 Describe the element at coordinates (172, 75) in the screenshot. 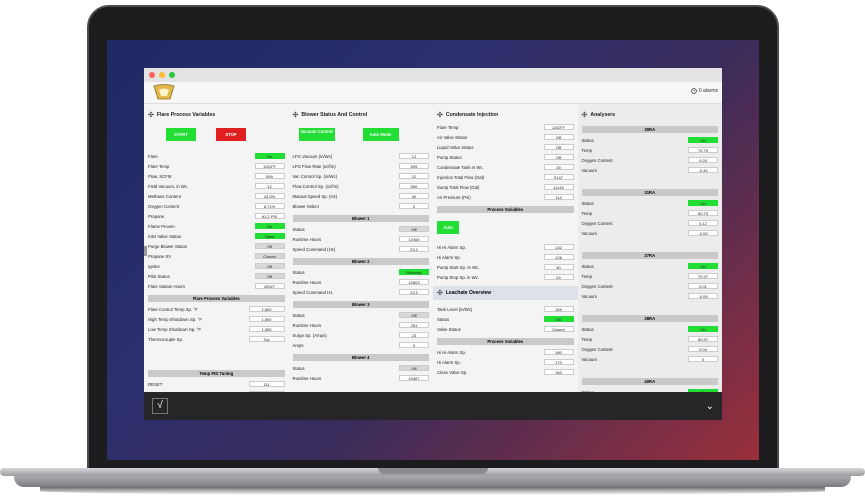

I see `maximize-window-button` at that location.